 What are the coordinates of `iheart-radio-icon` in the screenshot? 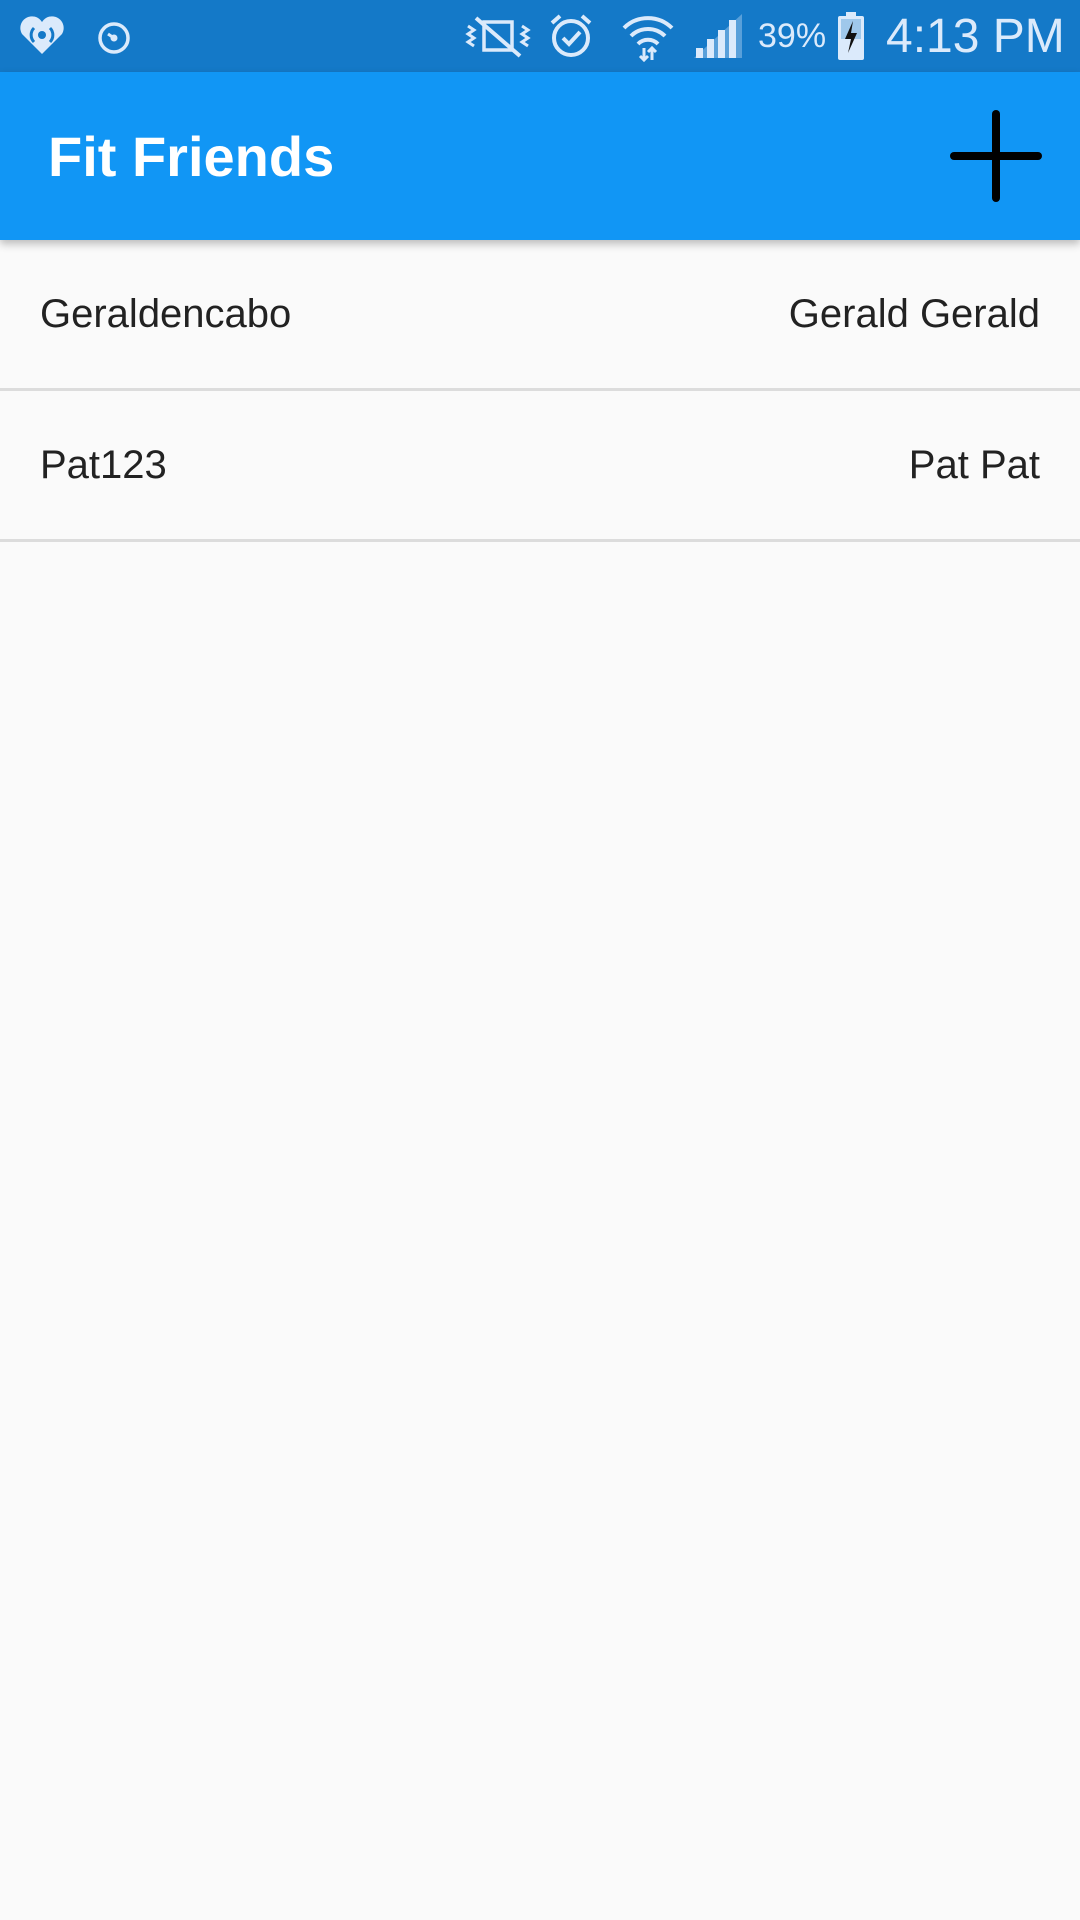 It's located at (42, 36).